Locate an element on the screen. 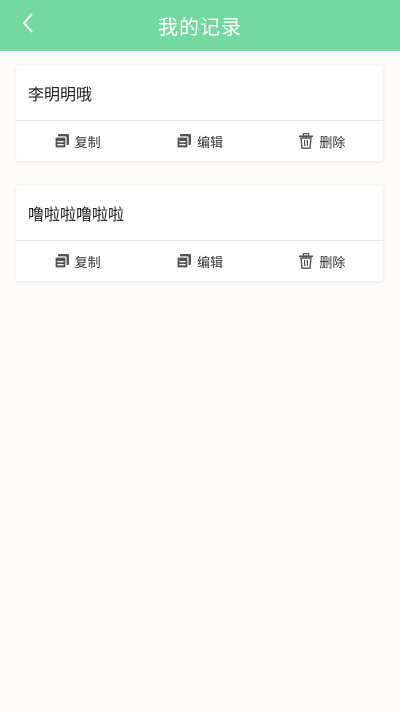  chevron-left-icon is located at coordinates (28, 25).